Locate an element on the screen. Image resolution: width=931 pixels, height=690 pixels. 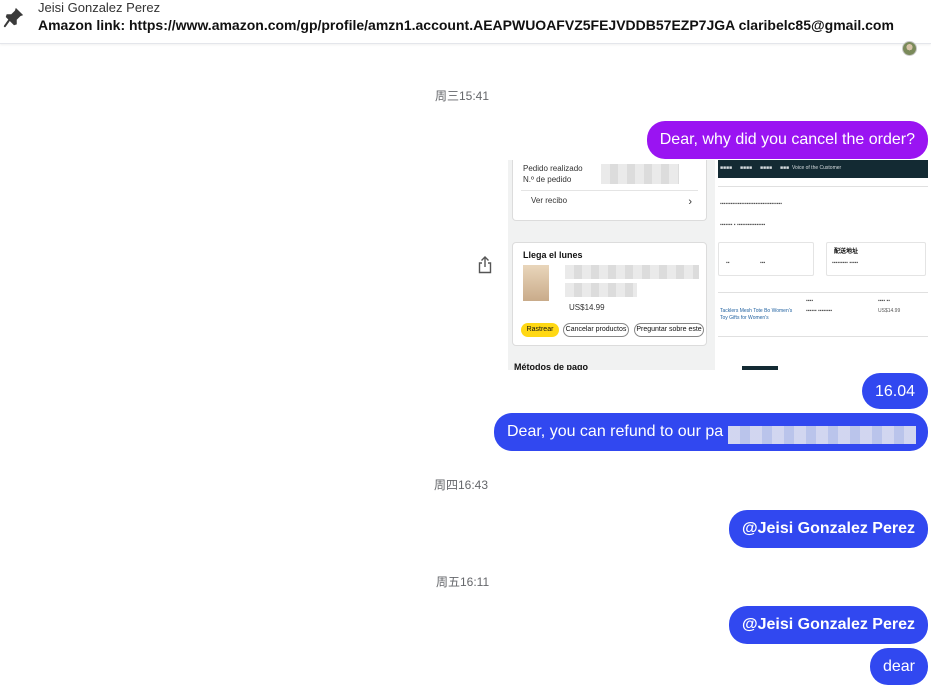
order-placed-label: Pedido realizado is located at coordinates (553, 168).